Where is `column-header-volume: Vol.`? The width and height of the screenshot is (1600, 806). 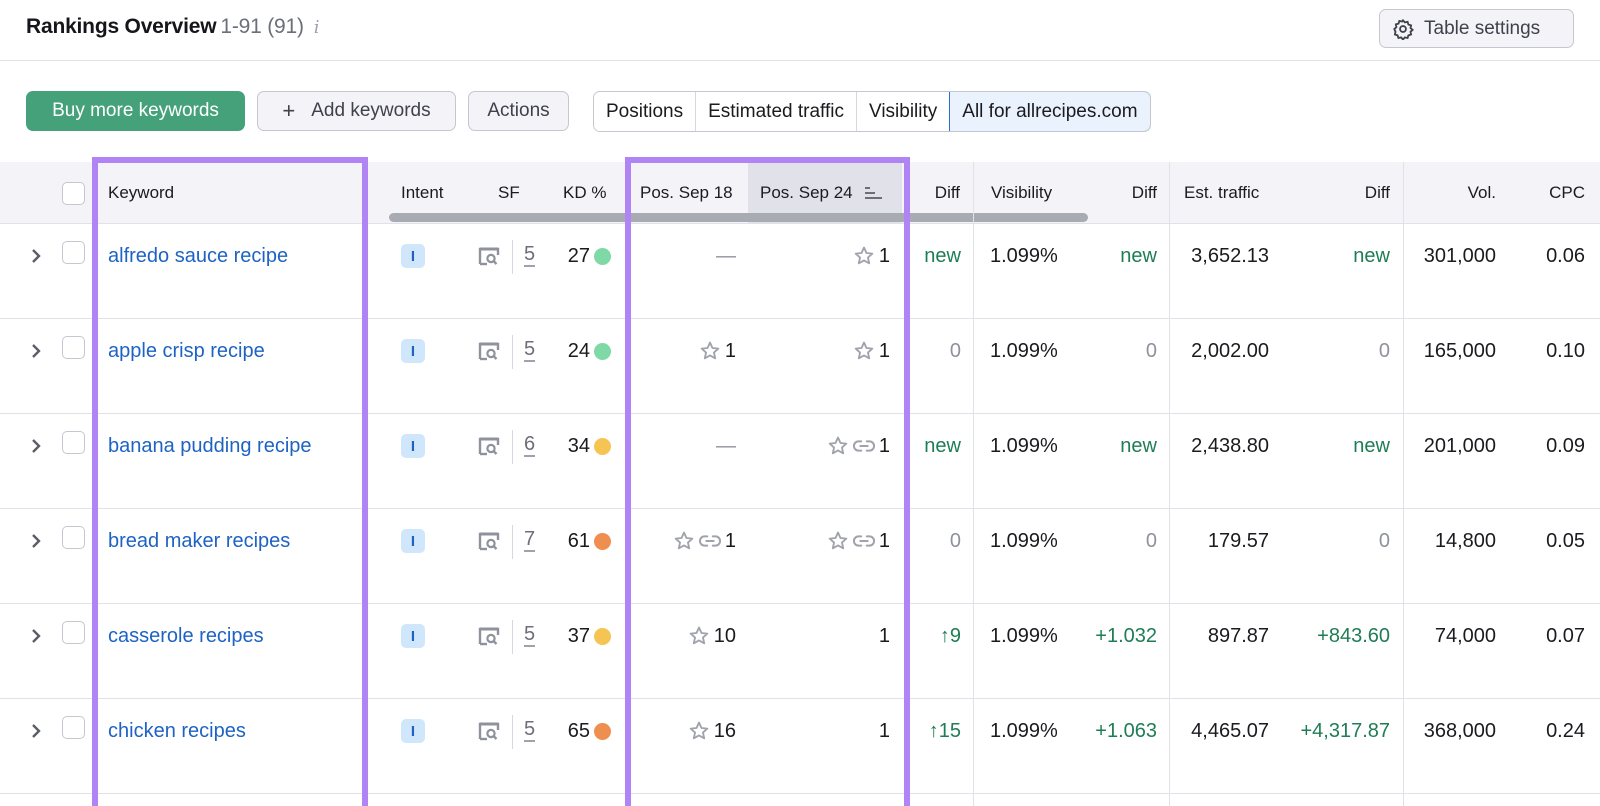
column-header-volume: Vol. is located at coordinates (1463, 193).